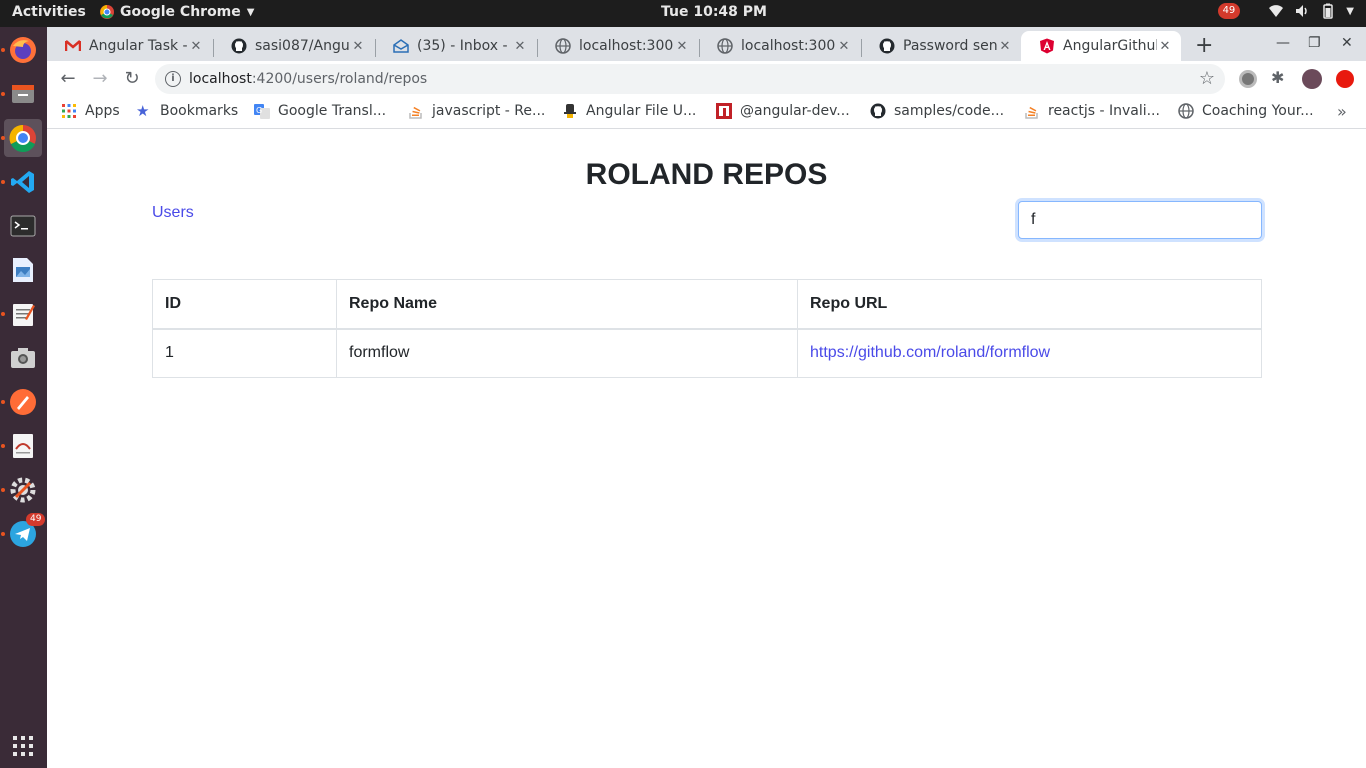 This screenshot has height=768, width=1366. I want to click on bookmark-apps: Apps, so click(90, 111).